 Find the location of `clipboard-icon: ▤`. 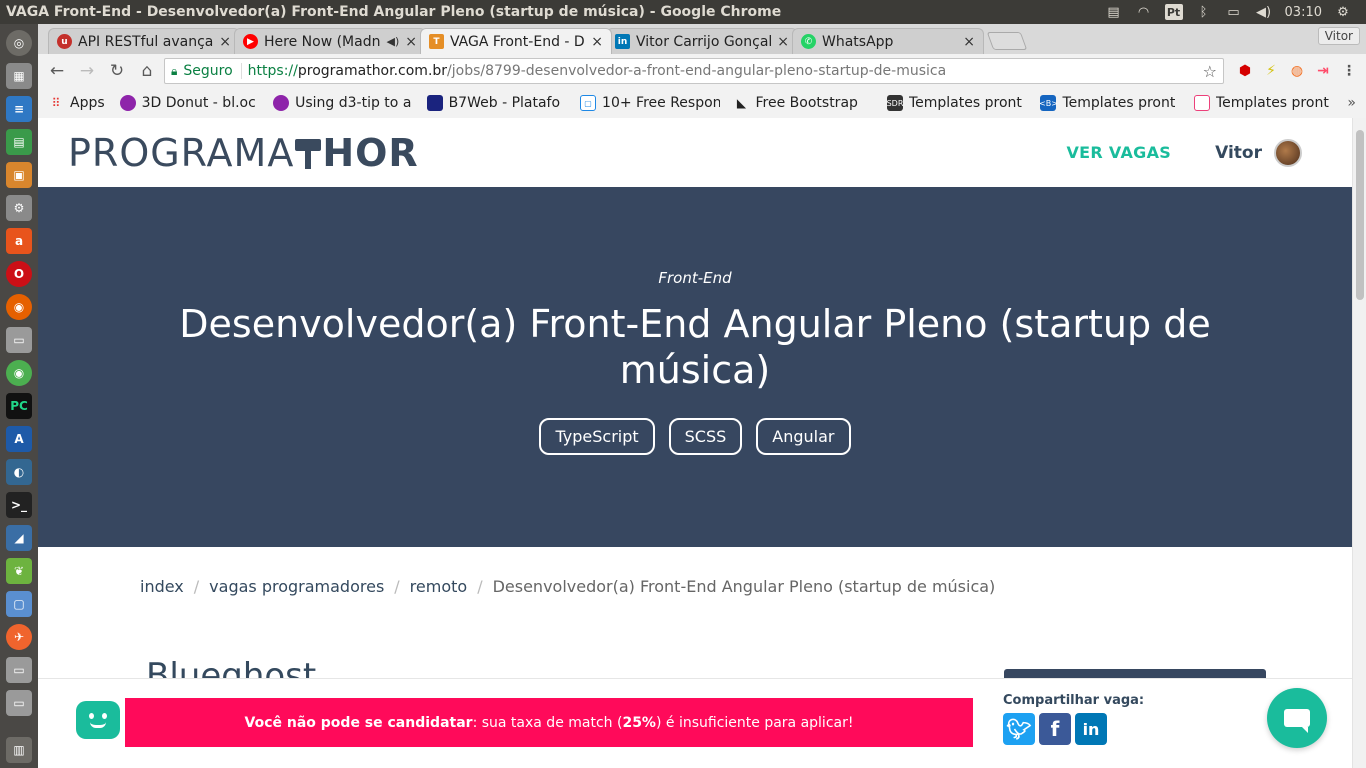

clipboard-icon: ▤ is located at coordinates (1114, 12).